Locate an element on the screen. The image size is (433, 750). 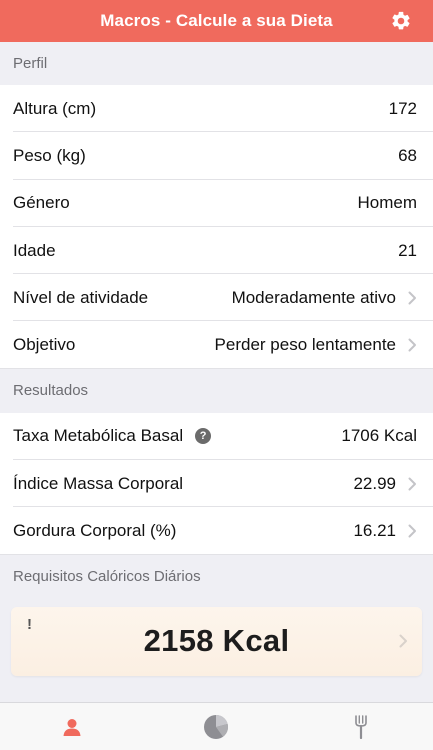
section-header-results: Resultados is located at coordinates (216, 390).